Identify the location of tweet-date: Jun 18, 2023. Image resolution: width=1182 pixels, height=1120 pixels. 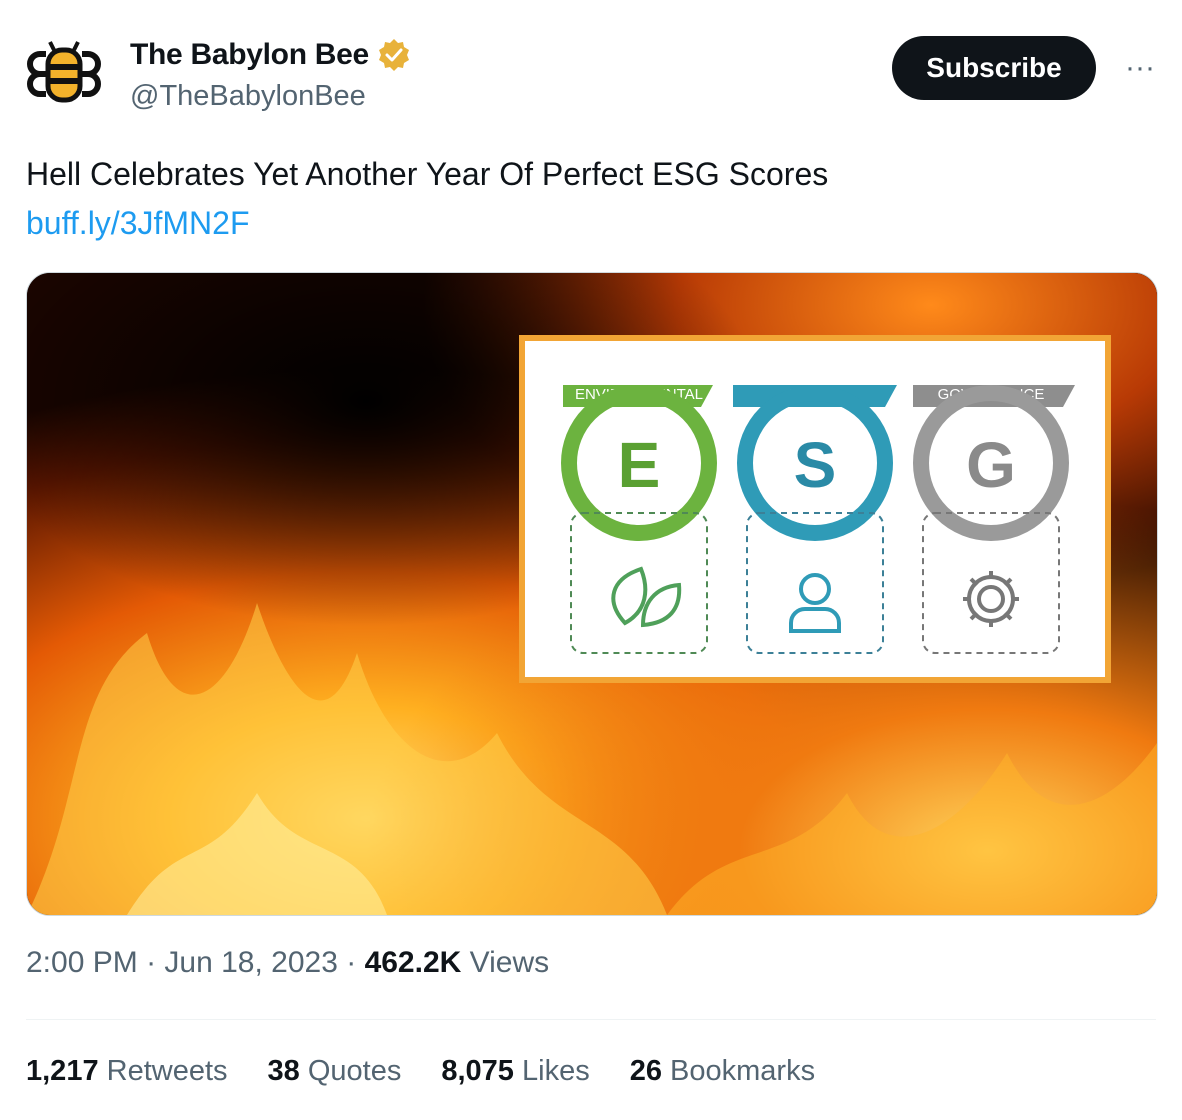
(250, 962).